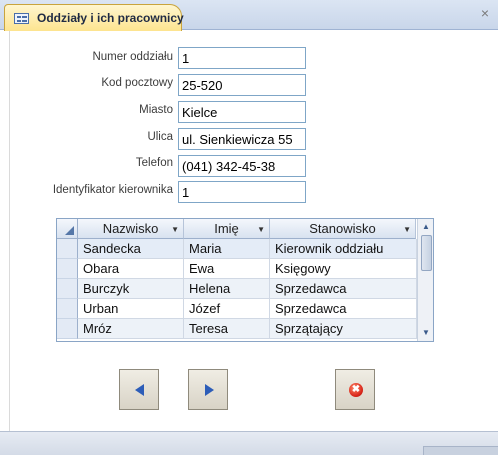 The height and width of the screenshot is (455, 498). What do you see at coordinates (242, 58) in the screenshot?
I see `numer-oddzialu-field: 1` at bounding box center [242, 58].